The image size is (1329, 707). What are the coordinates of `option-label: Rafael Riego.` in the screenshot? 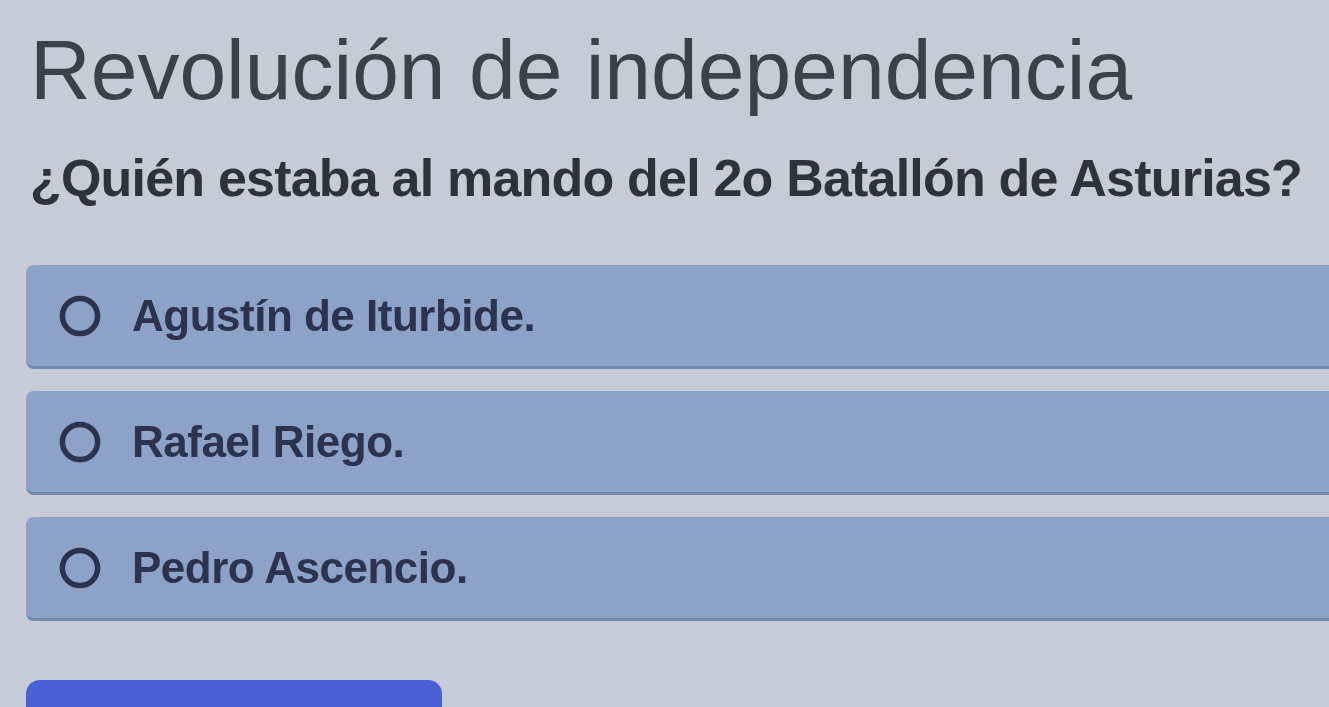 It's located at (268, 441).